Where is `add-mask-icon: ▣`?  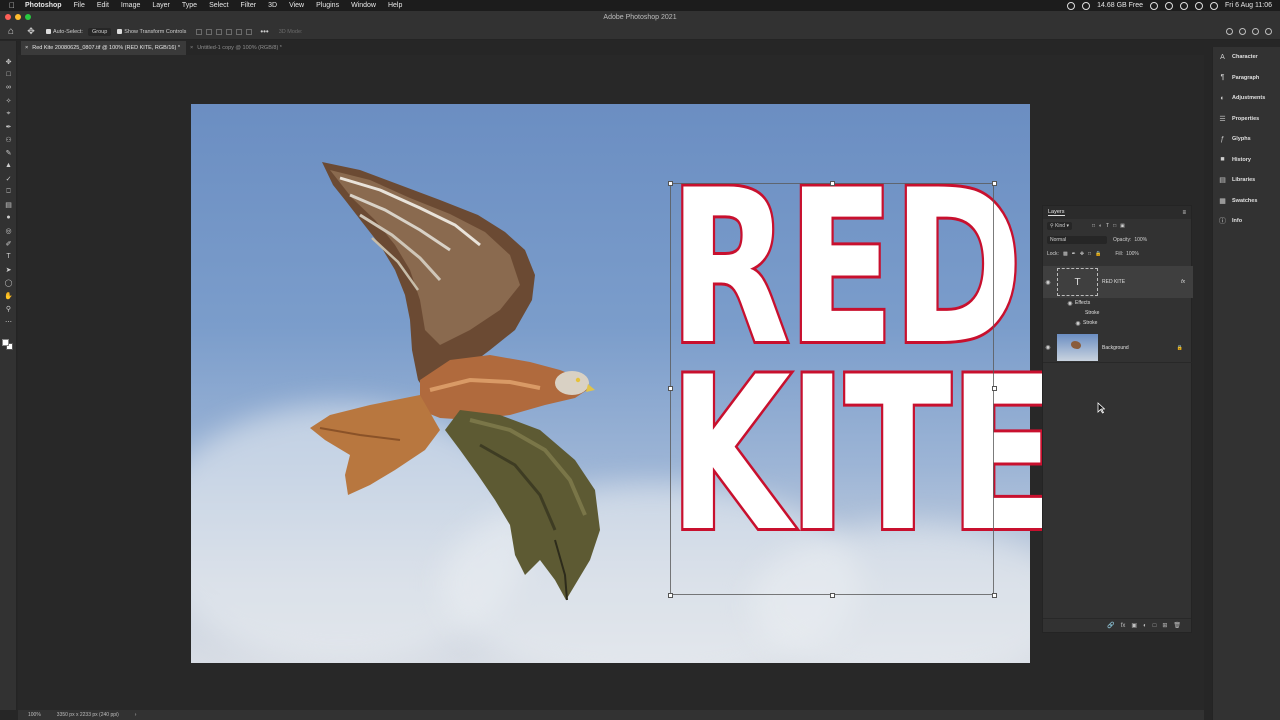 add-mask-icon: ▣ is located at coordinates (1134, 625).